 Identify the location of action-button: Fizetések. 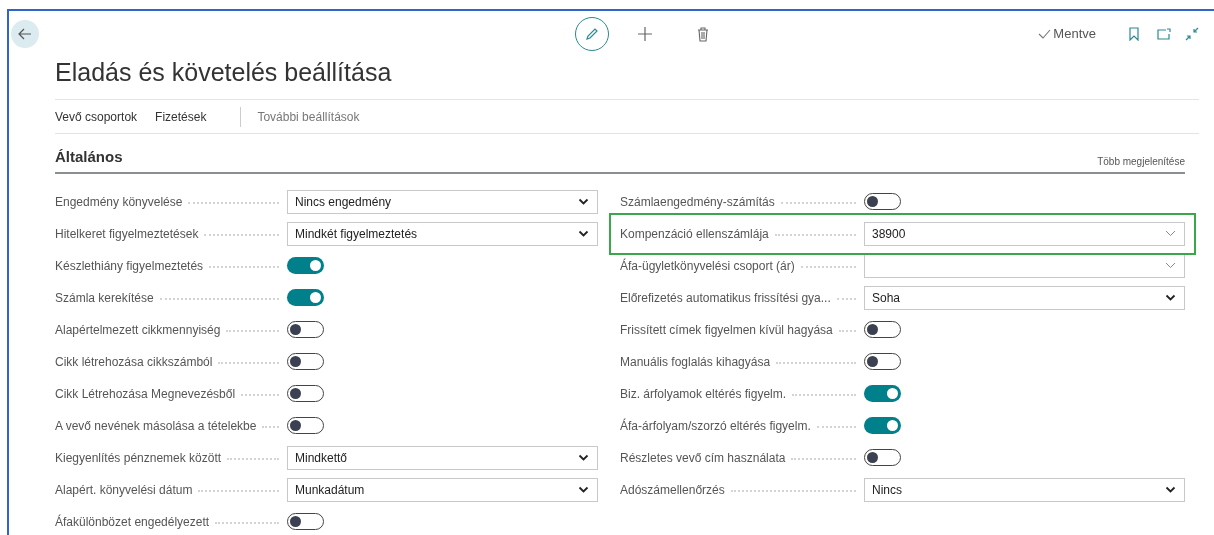
(181, 116).